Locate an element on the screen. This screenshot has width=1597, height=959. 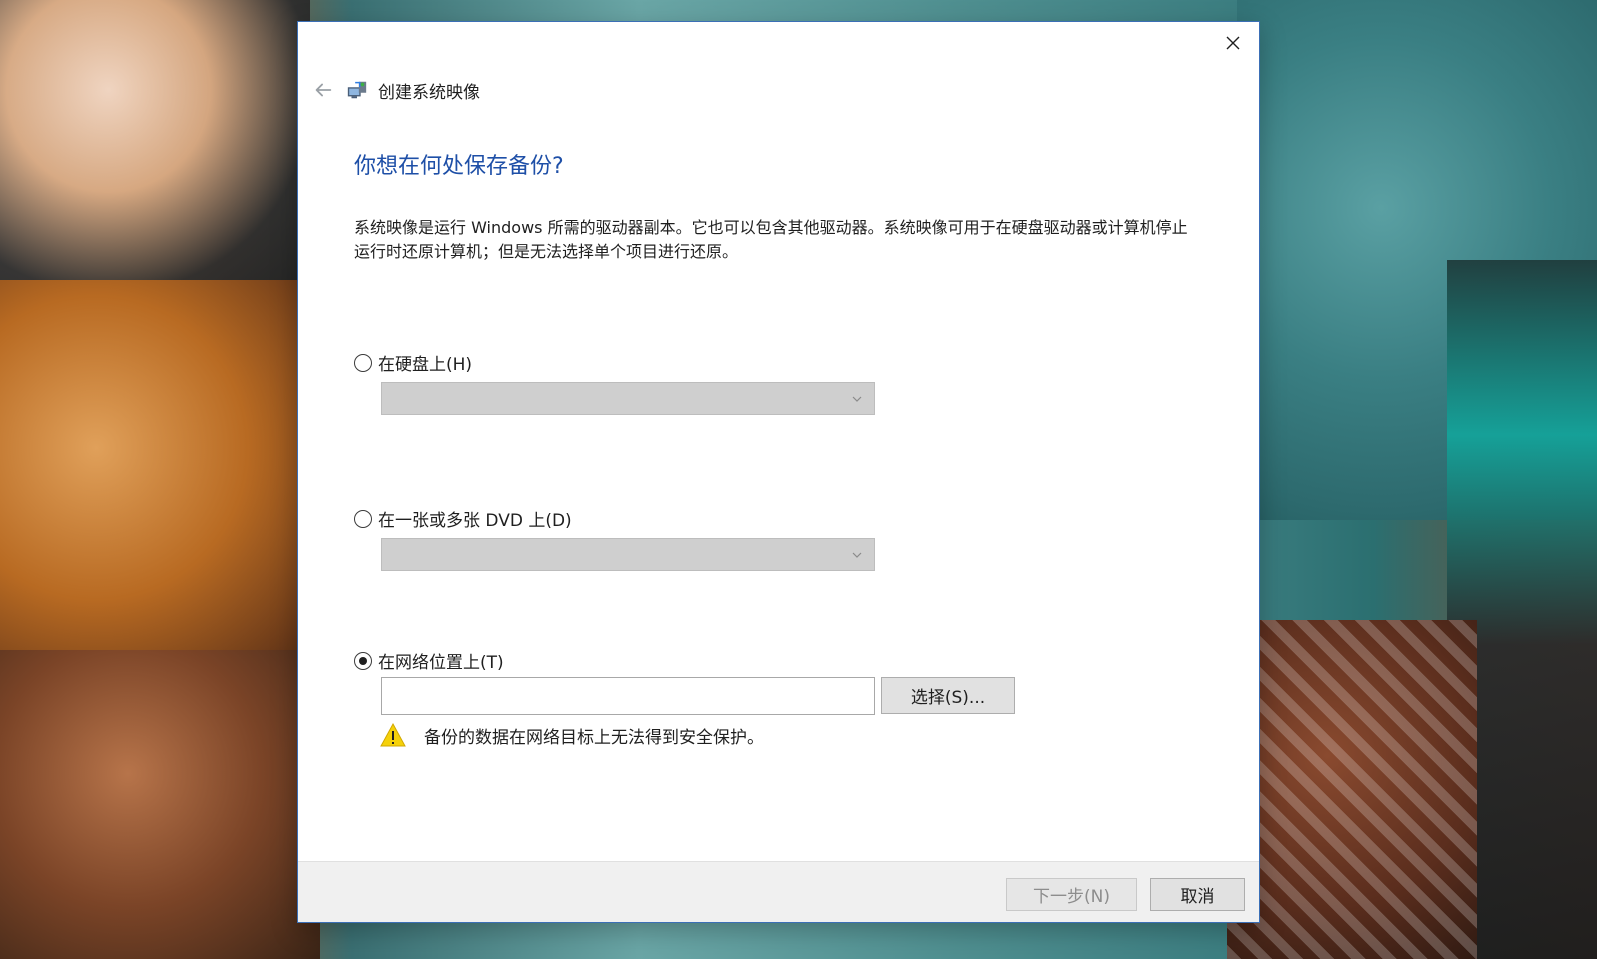
option-label: 在硬盘上(H) is located at coordinates (425, 365).